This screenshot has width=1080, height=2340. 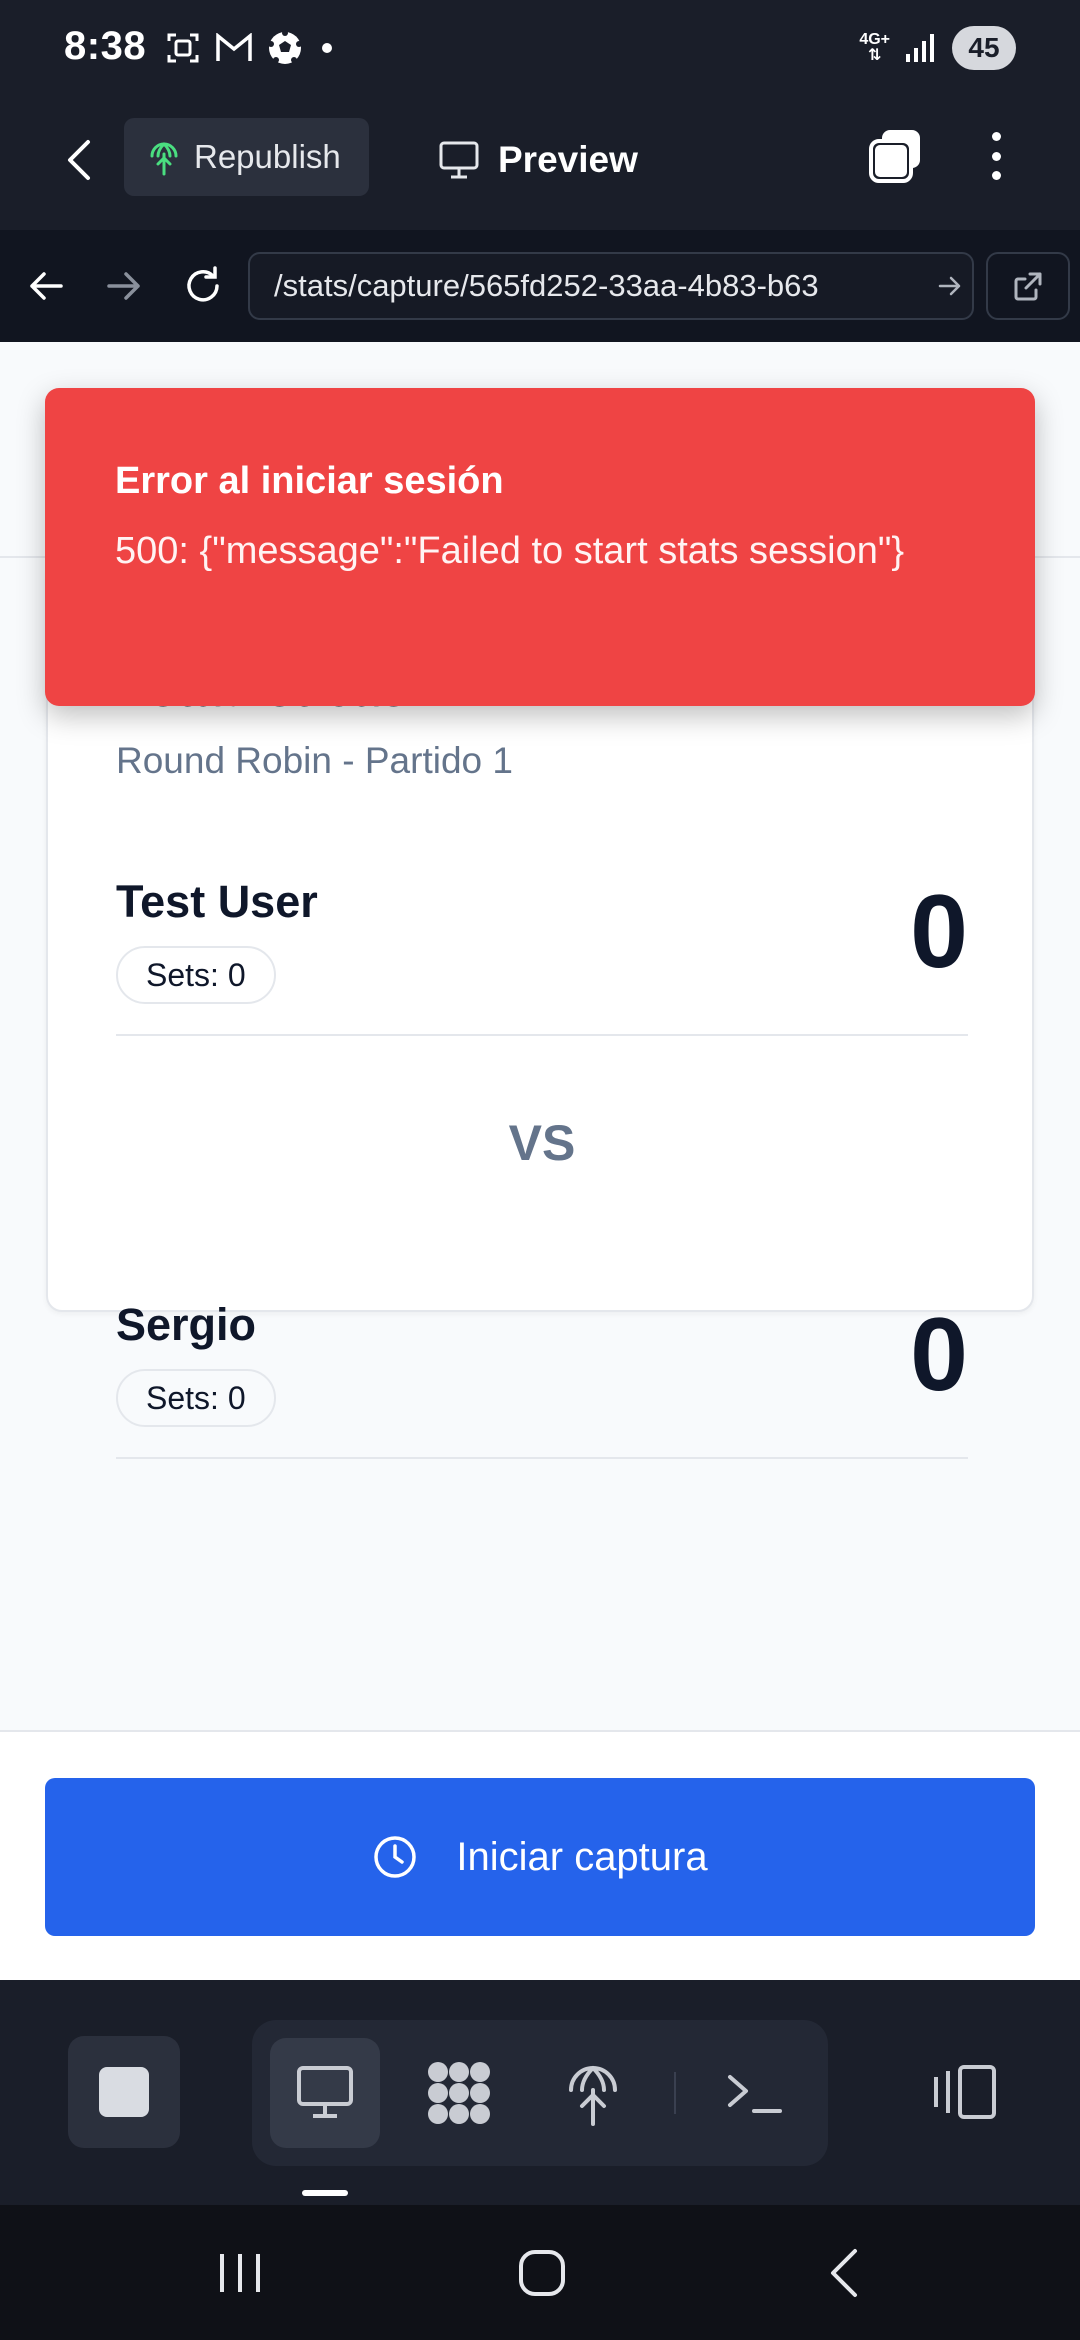 I want to click on preview-tab, so click(x=325, y=2093).